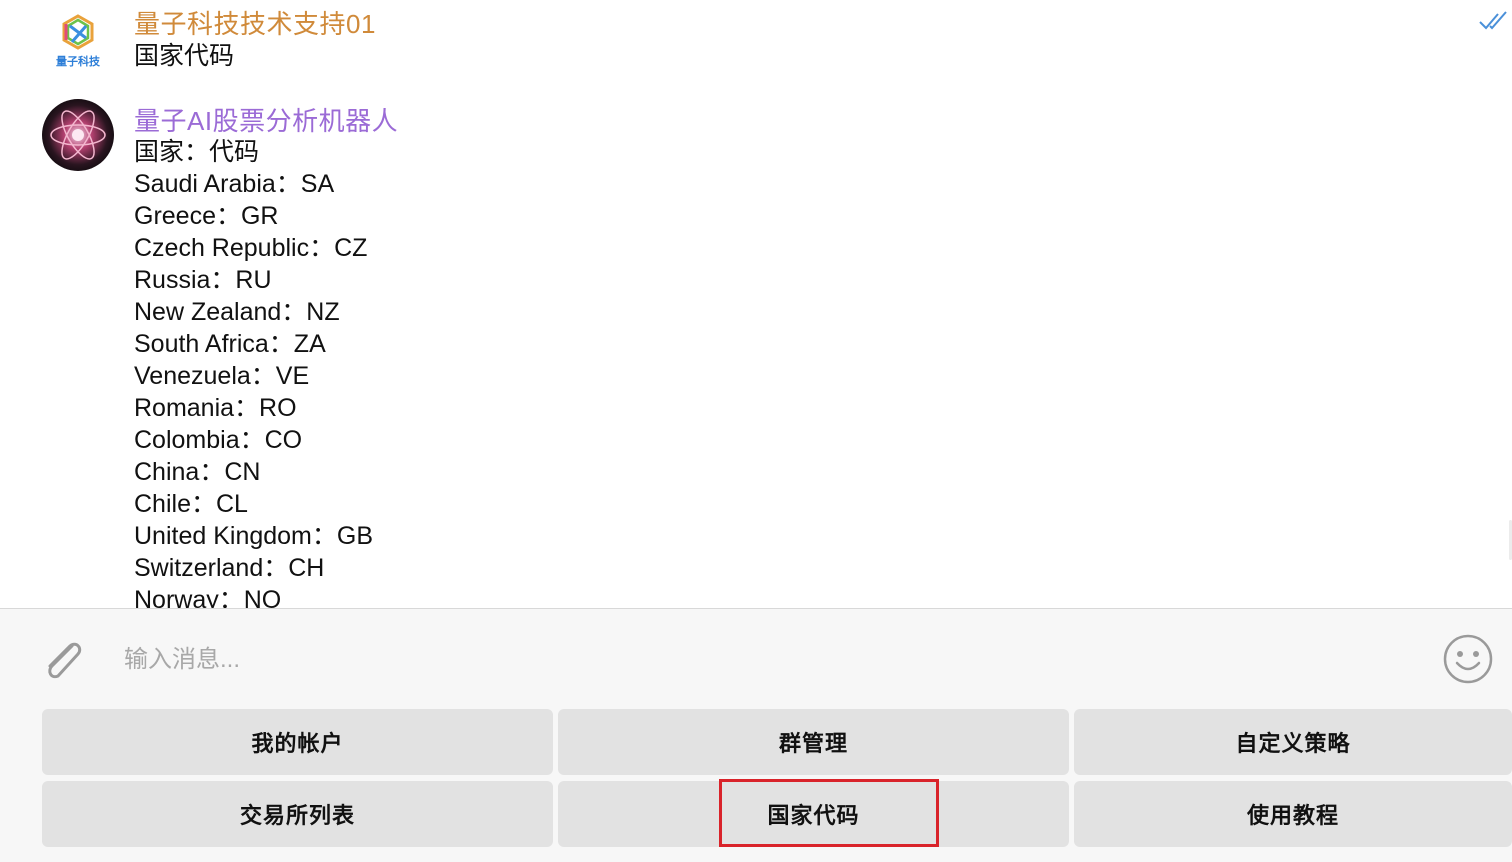  I want to click on quantum-logo-icon: 量子科技, so click(78, 41).